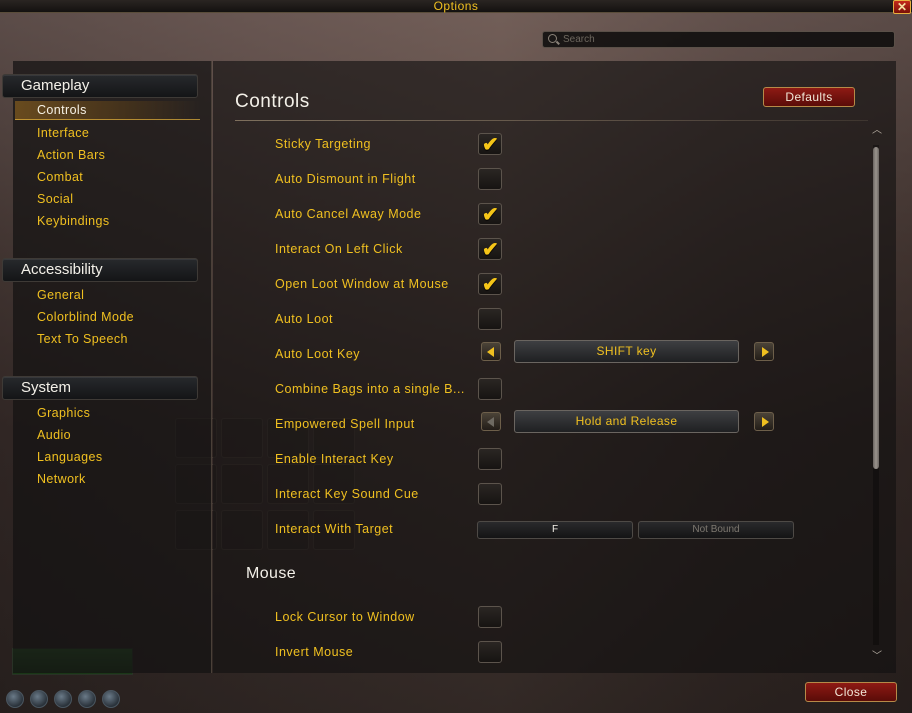 The image size is (912, 713). I want to click on auto-loot-key-next-button, so click(764, 351).